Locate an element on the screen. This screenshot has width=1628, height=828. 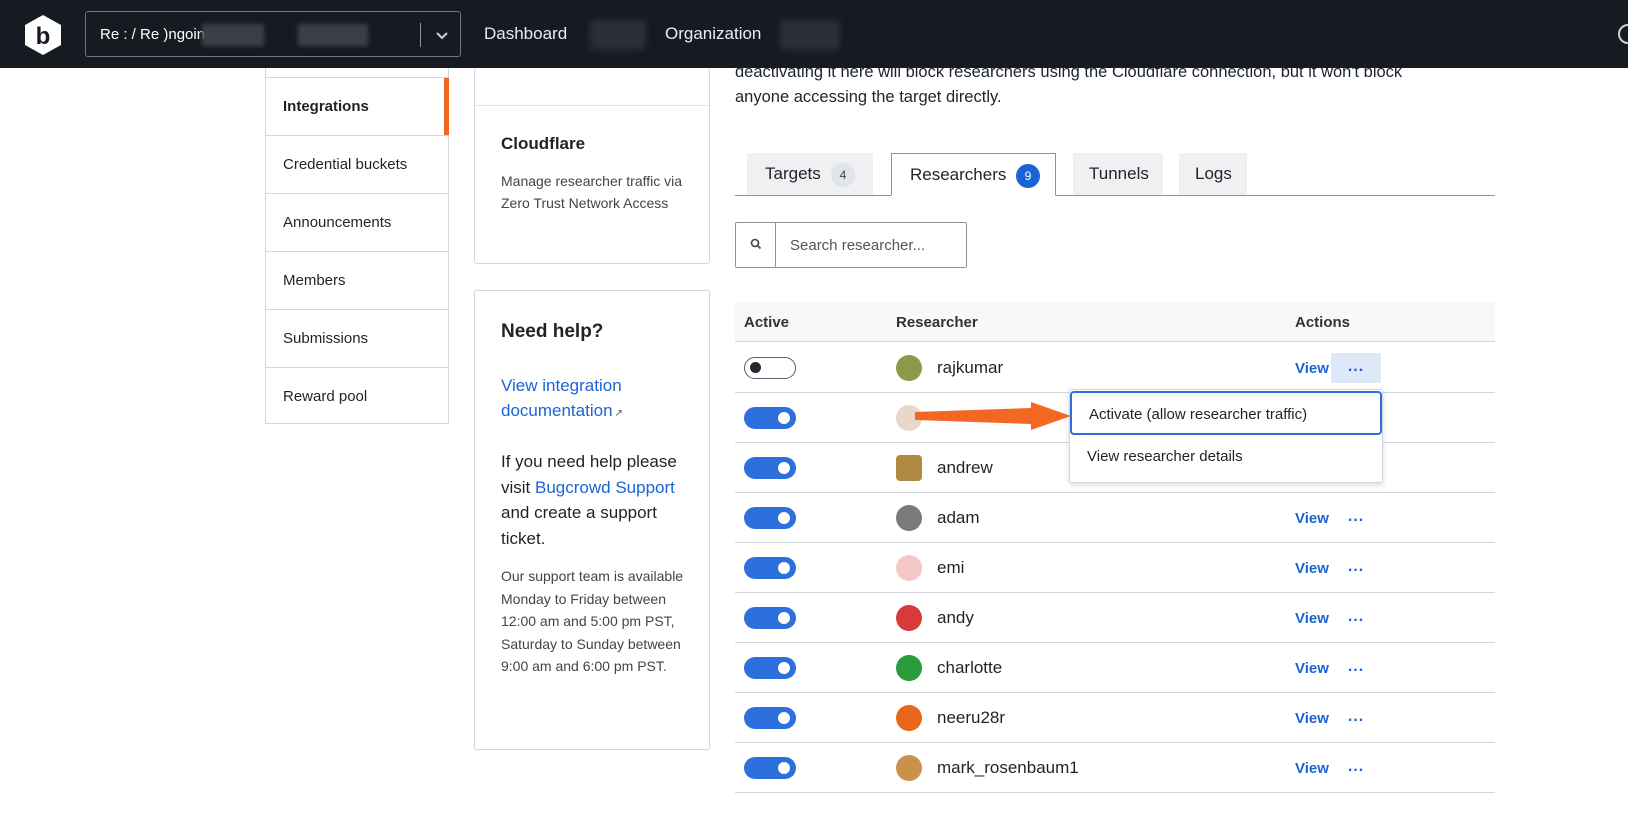
sidebar-item-submissions: Submissions is located at coordinates (357, 337).